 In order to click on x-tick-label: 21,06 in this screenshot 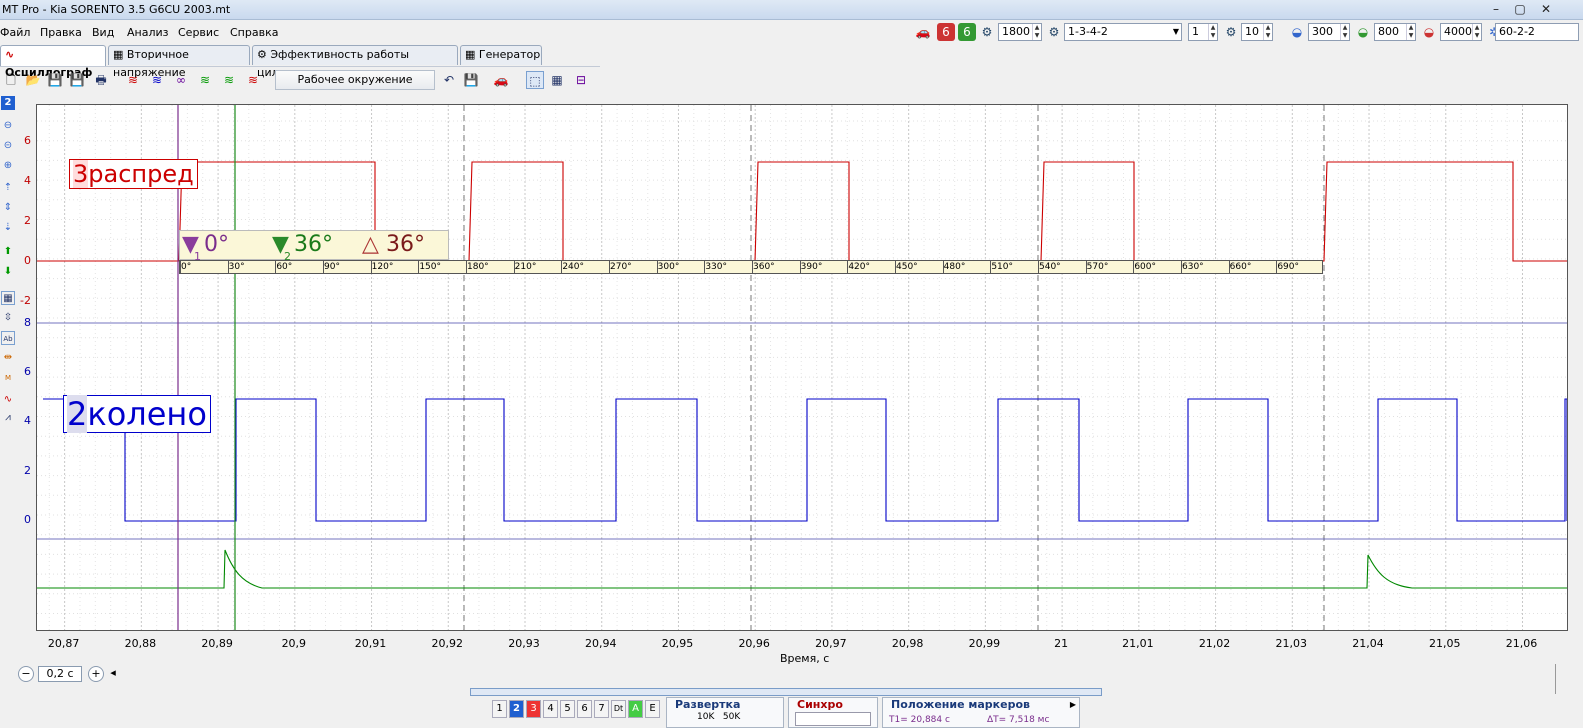, I will do `click(1521, 643)`.